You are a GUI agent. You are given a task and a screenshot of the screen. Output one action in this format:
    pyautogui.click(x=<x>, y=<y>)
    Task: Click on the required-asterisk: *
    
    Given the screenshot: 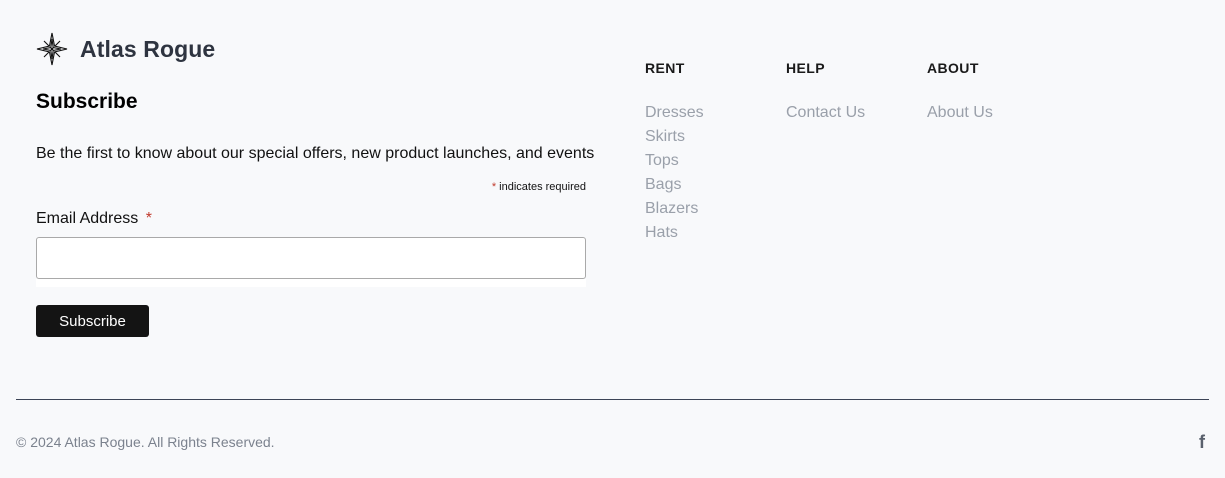 What is the action you would take?
    pyautogui.click(x=494, y=187)
    